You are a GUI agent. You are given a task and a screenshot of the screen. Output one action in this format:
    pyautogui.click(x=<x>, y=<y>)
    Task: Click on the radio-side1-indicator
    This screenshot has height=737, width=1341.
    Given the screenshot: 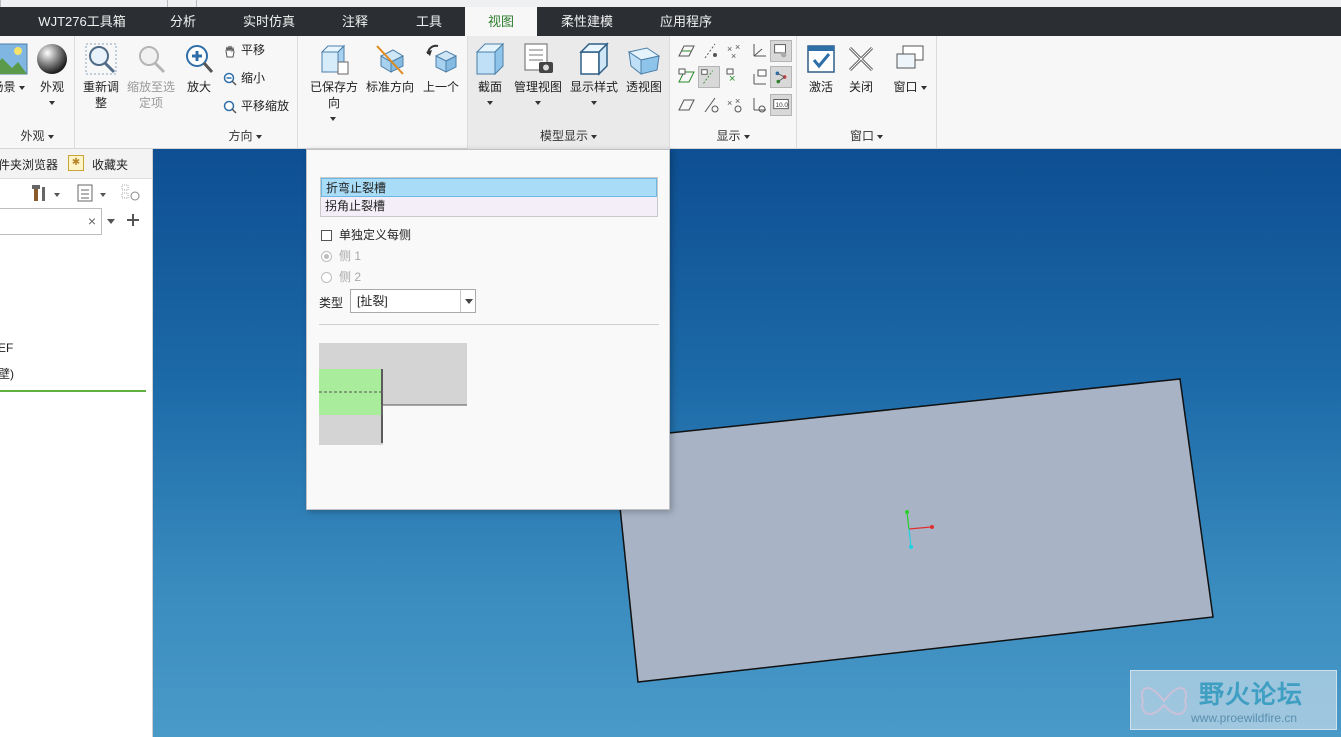 What is the action you would take?
    pyautogui.click(x=326, y=257)
    